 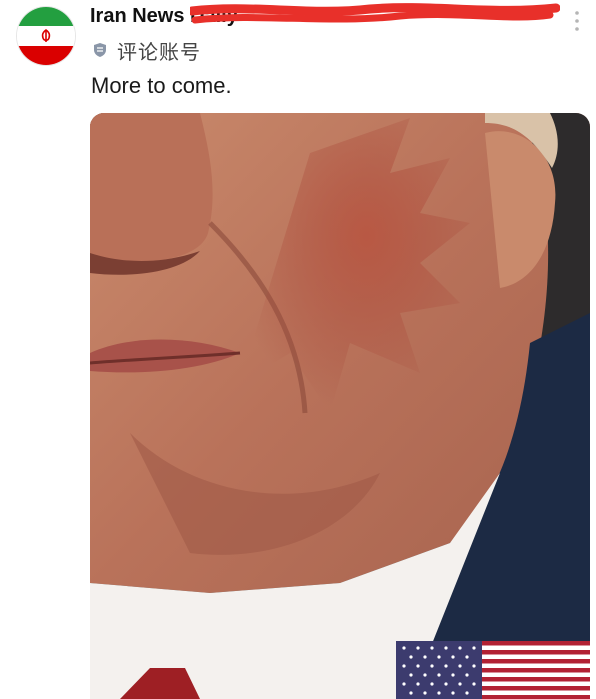 I want to click on emblem-icon, so click(x=46, y=35).